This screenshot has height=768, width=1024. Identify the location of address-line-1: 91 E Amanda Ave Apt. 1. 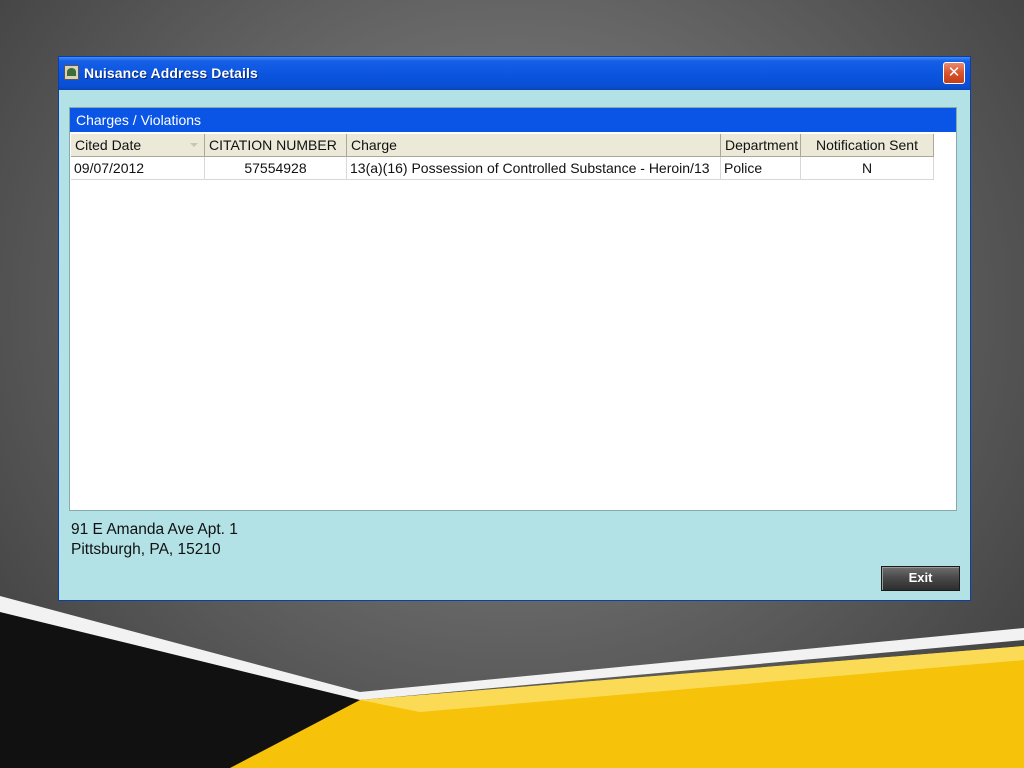
(154, 529).